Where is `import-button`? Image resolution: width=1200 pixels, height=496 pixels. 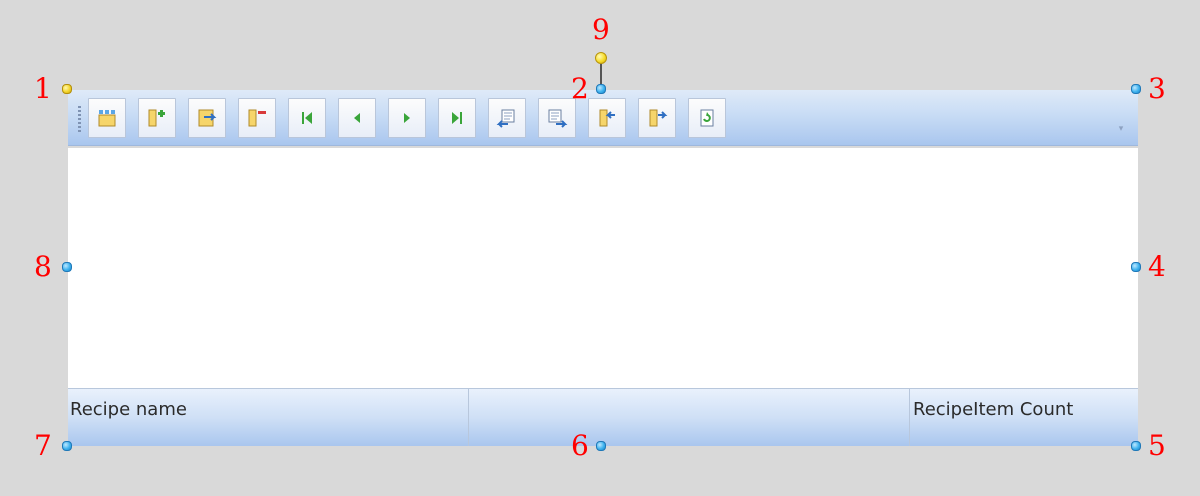
import-button is located at coordinates (507, 118).